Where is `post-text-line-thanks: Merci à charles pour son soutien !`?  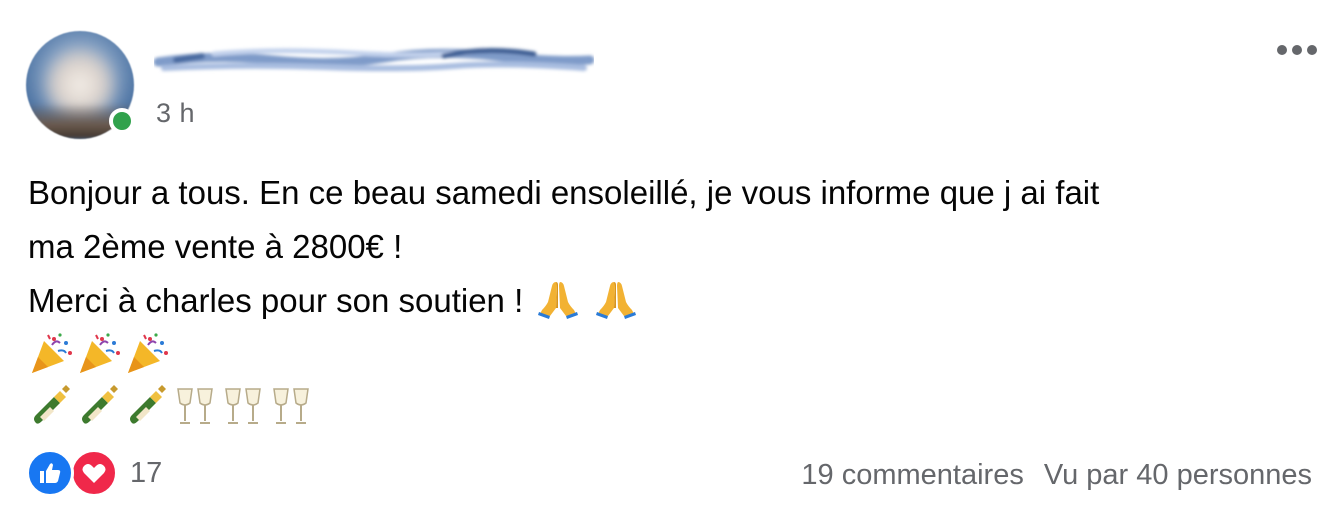 post-text-line-thanks: Merci à charles pour son soutien ! is located at coordinates (673, 301).